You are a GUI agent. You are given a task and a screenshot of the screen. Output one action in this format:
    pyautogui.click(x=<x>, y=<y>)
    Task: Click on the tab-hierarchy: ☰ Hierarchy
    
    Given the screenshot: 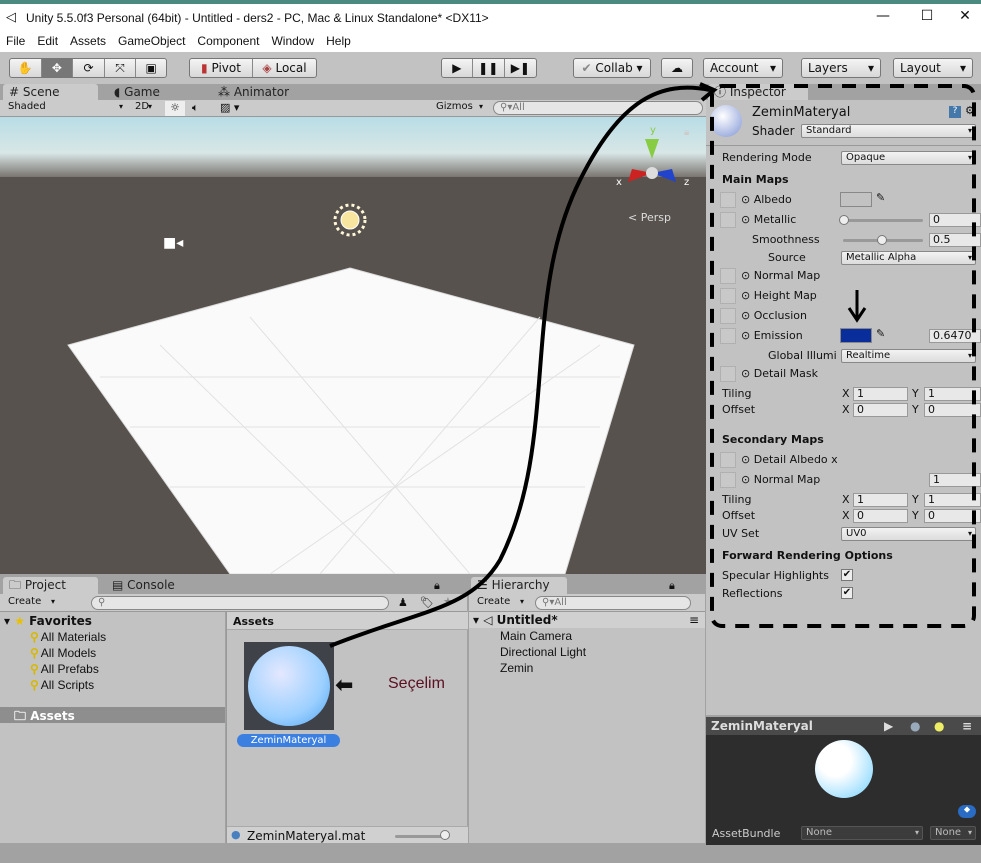 What is the action you would take?
    pyautogui.click(x=519, y=585)
    